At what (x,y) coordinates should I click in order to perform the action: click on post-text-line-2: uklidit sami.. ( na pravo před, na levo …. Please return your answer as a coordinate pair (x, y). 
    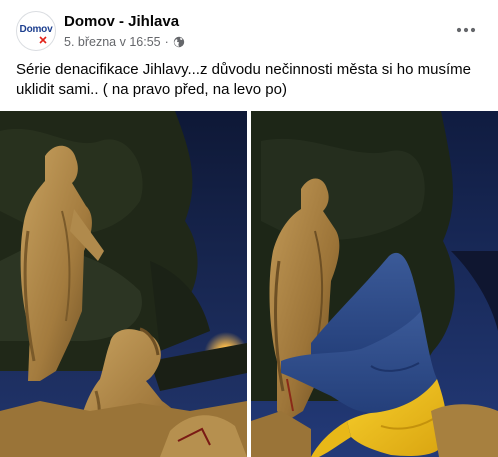
    Looking at the image, I should click on (151, 89).